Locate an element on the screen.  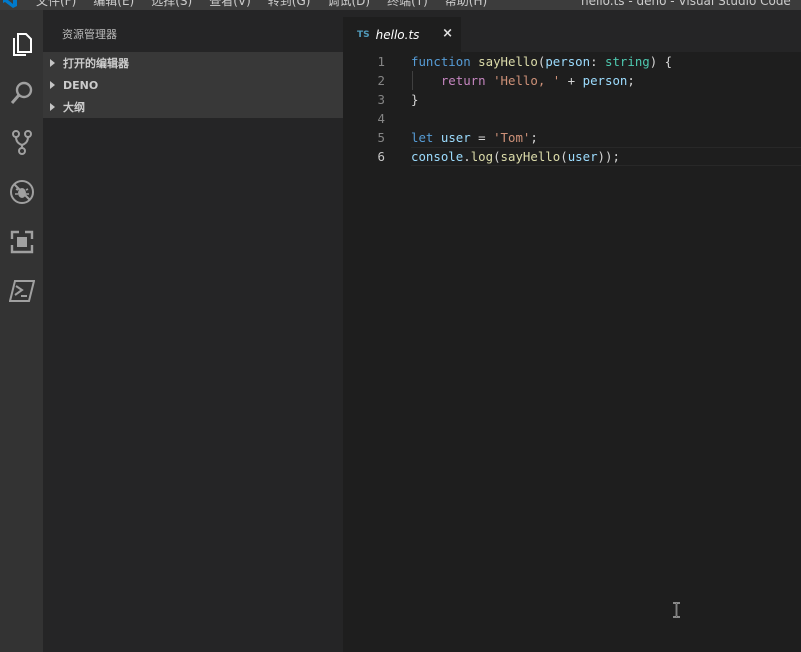
code-token: + is located at coordinates (571, 80).